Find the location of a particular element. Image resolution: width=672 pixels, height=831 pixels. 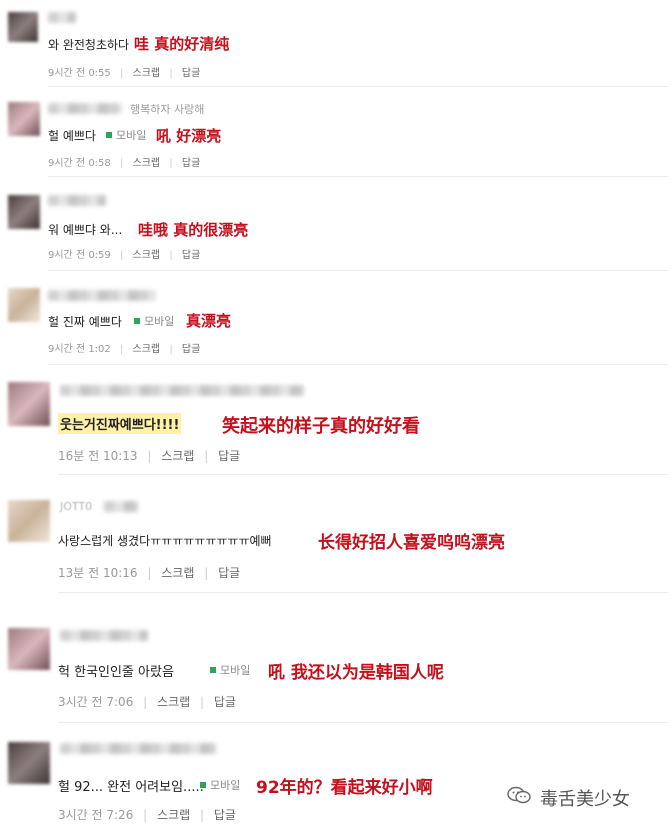

comment-time: 9시간 전 0:55 is located at coordinates (79, 73).